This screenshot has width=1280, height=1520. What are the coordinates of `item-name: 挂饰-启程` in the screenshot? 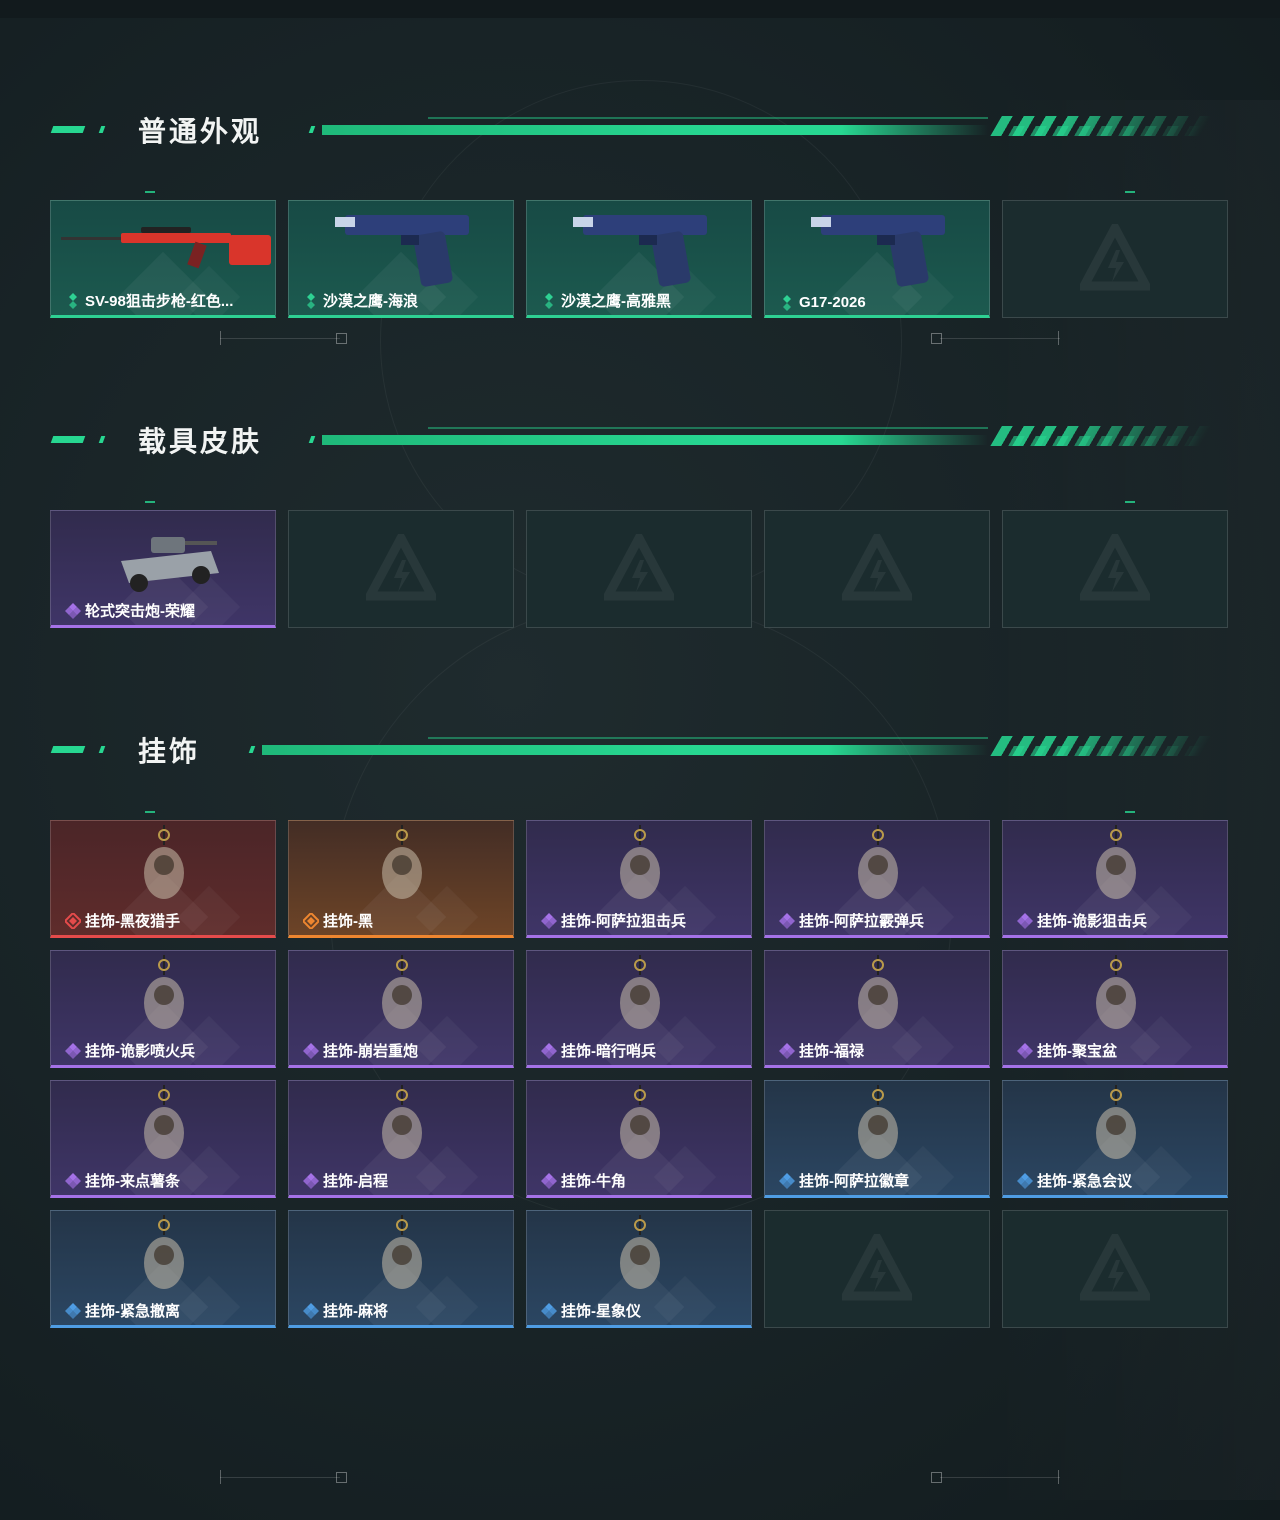 It's located at (355, 1181).